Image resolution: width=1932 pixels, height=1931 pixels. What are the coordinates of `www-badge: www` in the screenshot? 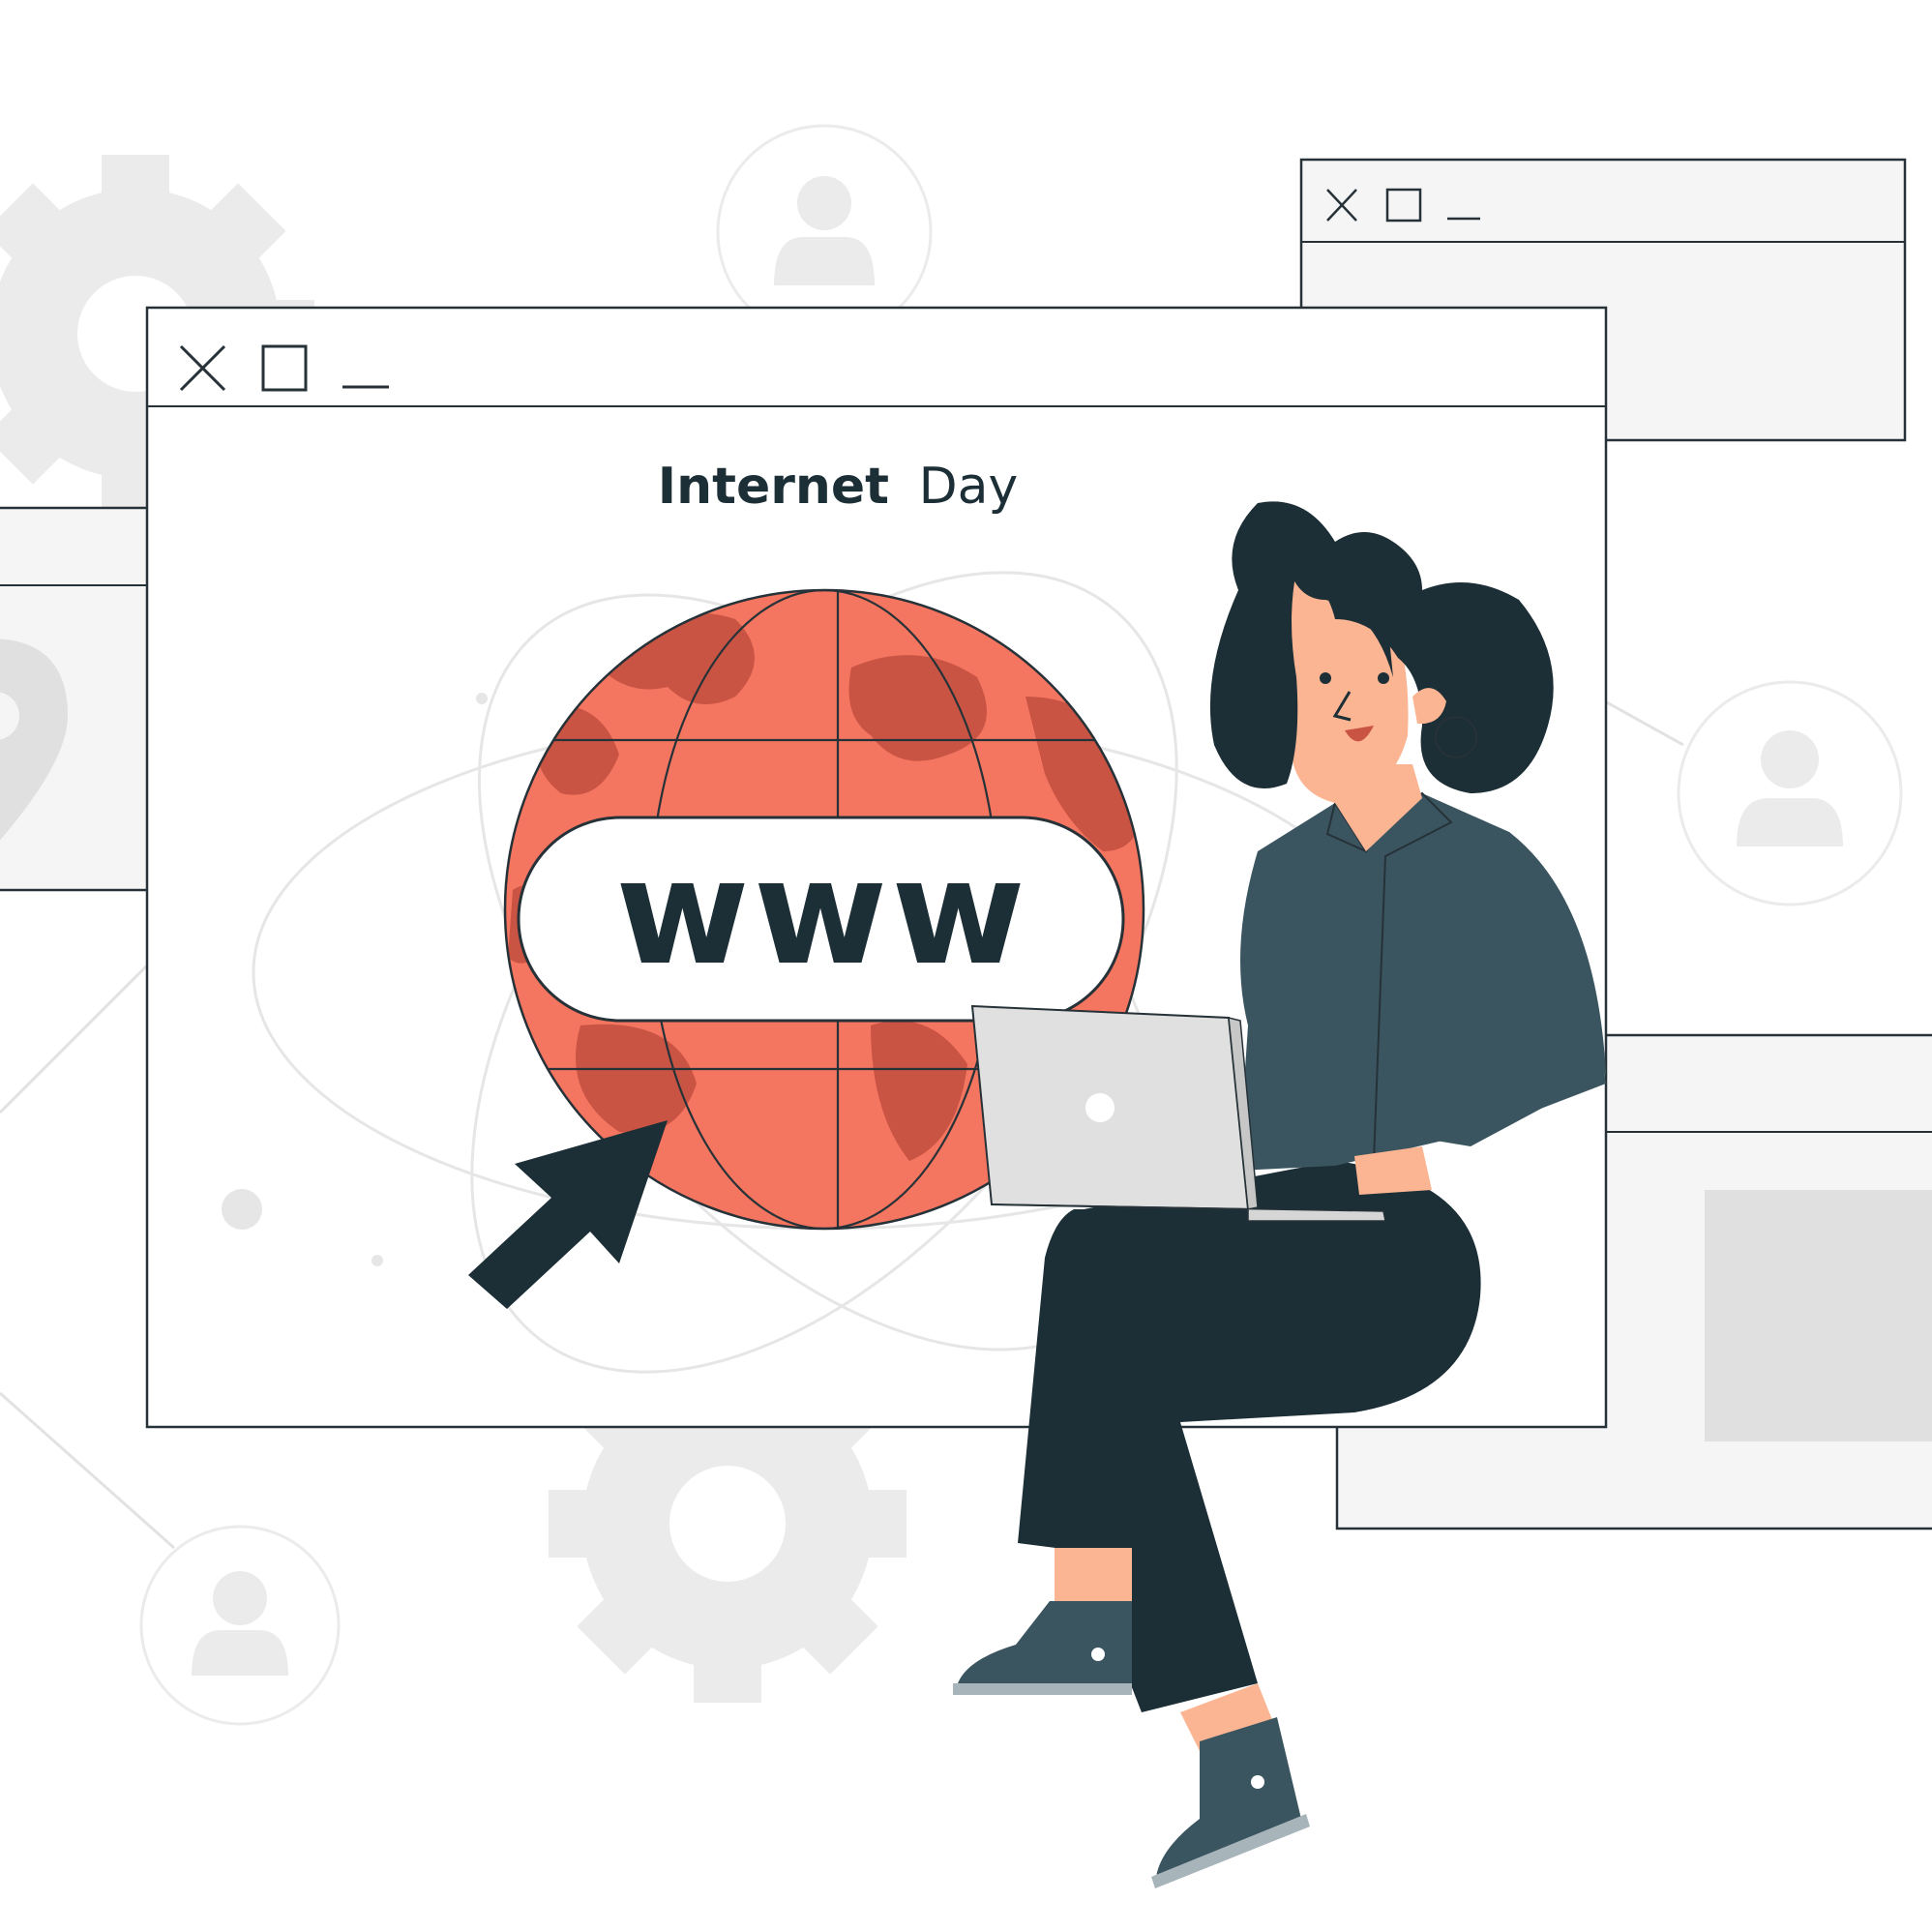 It's located at (821, 920).